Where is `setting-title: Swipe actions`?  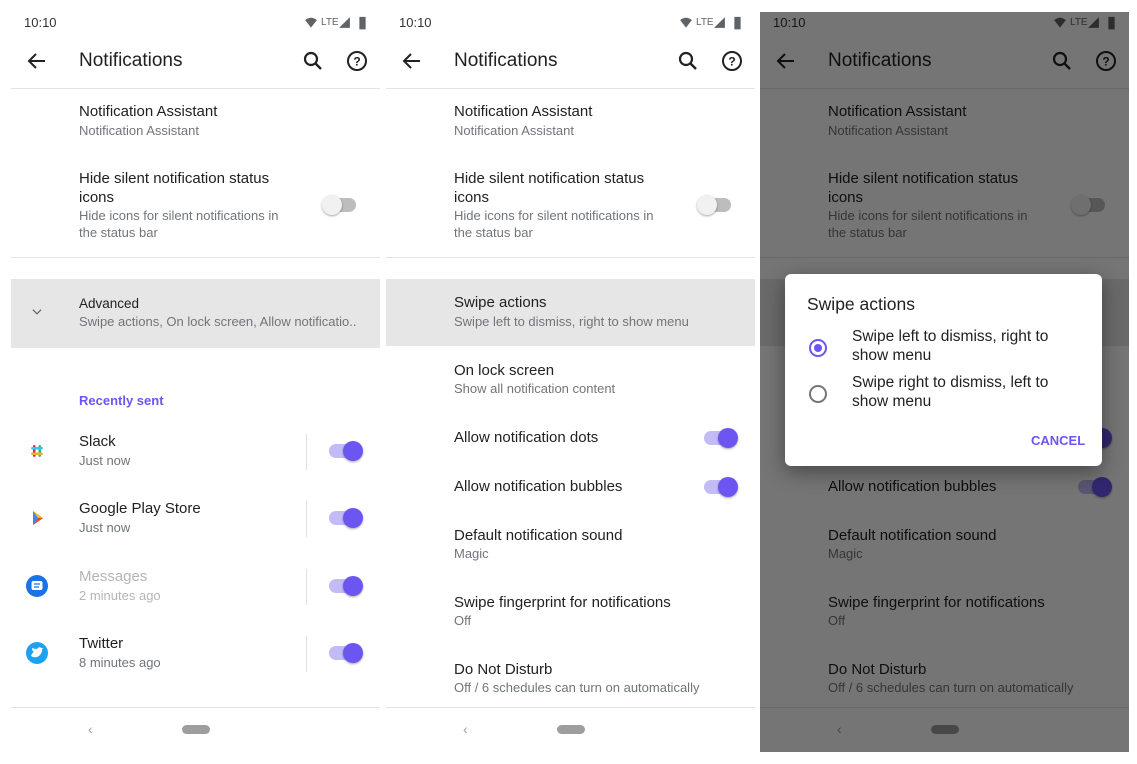
setting-title: Swipe actions is located at coordinates (500, 302).